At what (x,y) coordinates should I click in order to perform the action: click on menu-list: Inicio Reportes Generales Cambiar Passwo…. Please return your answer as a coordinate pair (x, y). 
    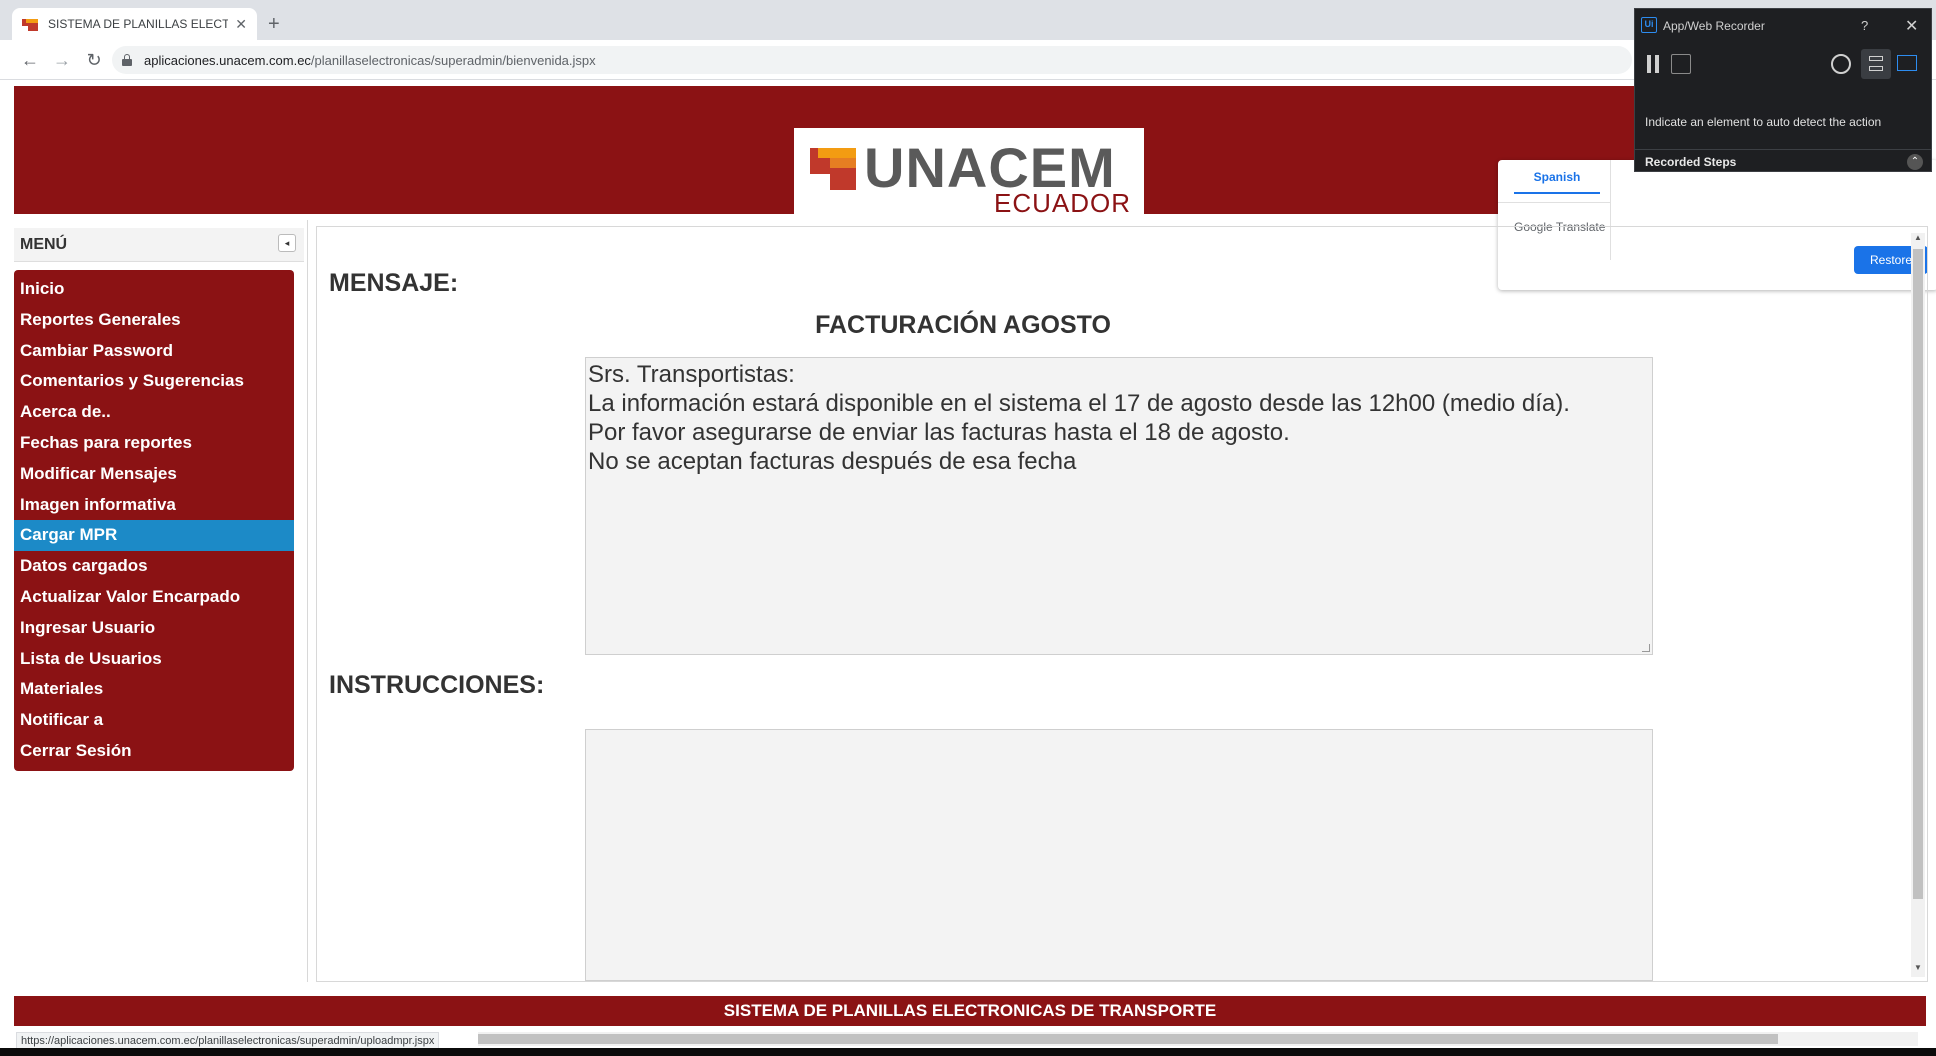
    Looking at the image, I should click on (154, 520).